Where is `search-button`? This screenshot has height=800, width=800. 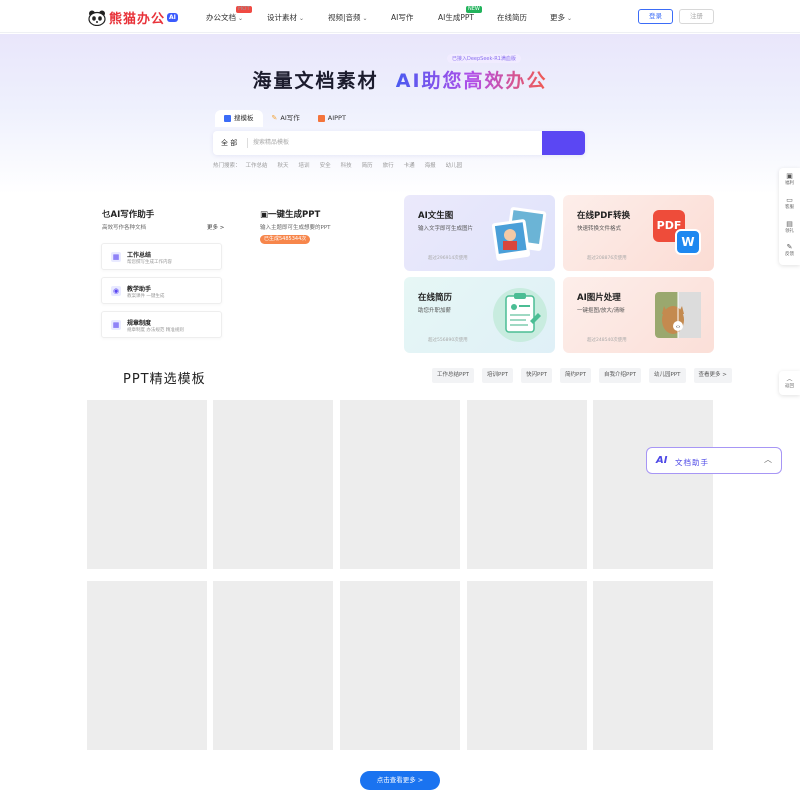
search-button is located at coordinates (563, 143).